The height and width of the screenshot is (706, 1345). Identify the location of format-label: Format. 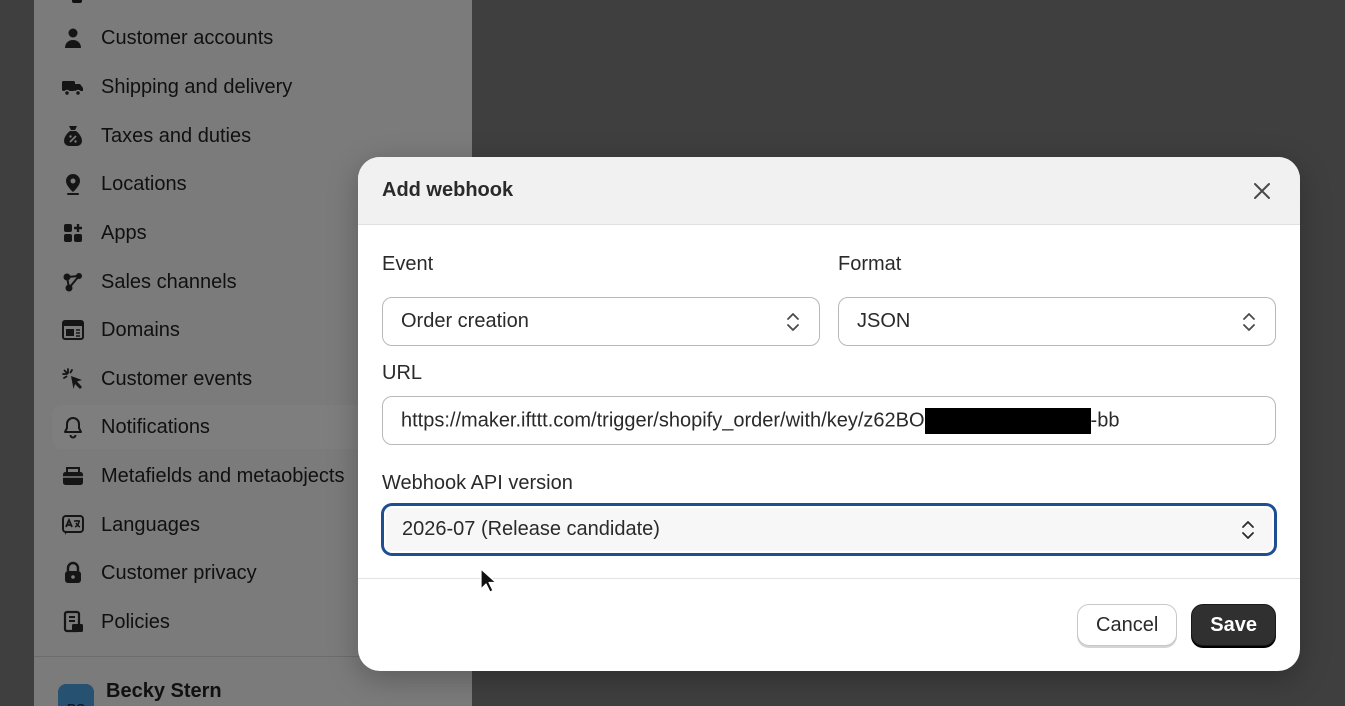
(870, 264).